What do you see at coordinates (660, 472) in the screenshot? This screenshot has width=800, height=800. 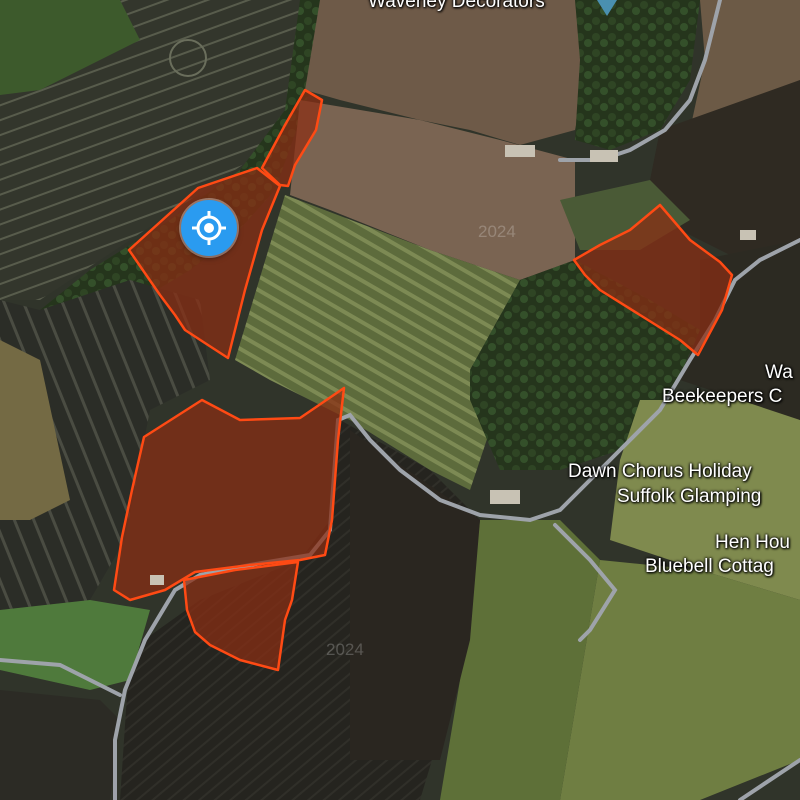 I see `place-label-dawn-chorus: Dawn Chorus Holiday` at bounding box center [660, 472].